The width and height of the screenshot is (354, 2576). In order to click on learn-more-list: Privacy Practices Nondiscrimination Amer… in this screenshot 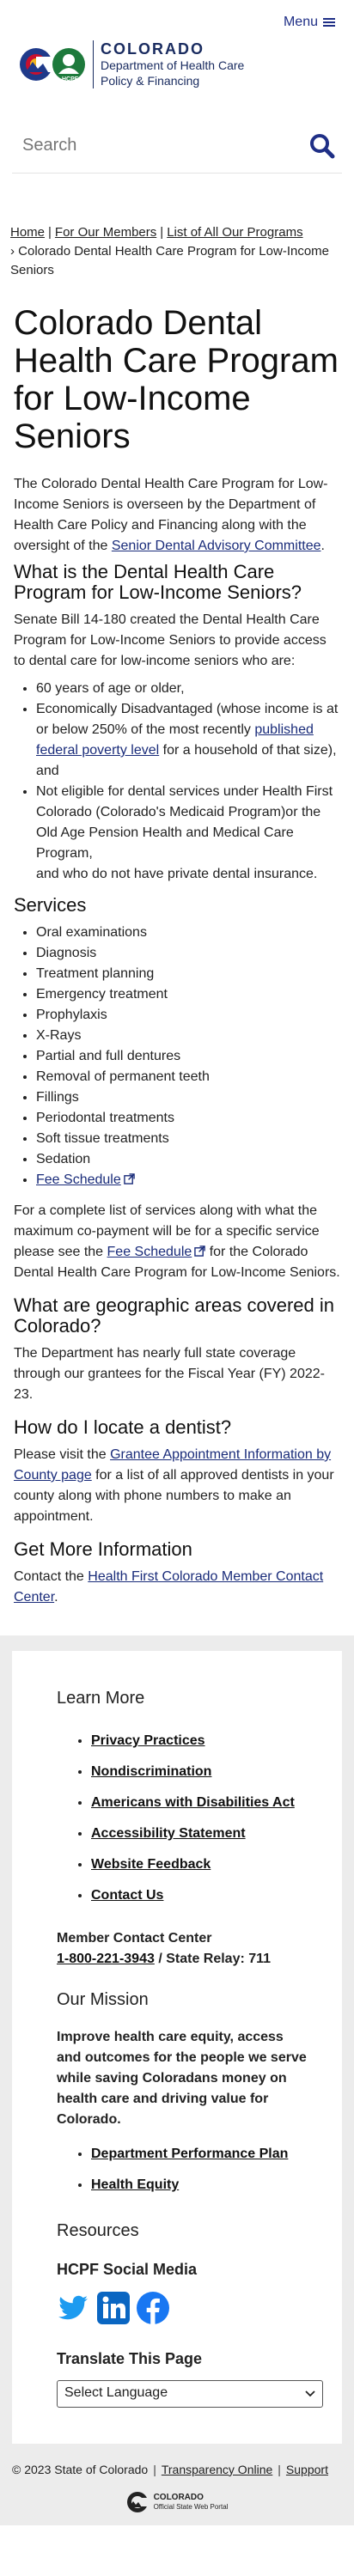, I will do `click(201, 1818)`.